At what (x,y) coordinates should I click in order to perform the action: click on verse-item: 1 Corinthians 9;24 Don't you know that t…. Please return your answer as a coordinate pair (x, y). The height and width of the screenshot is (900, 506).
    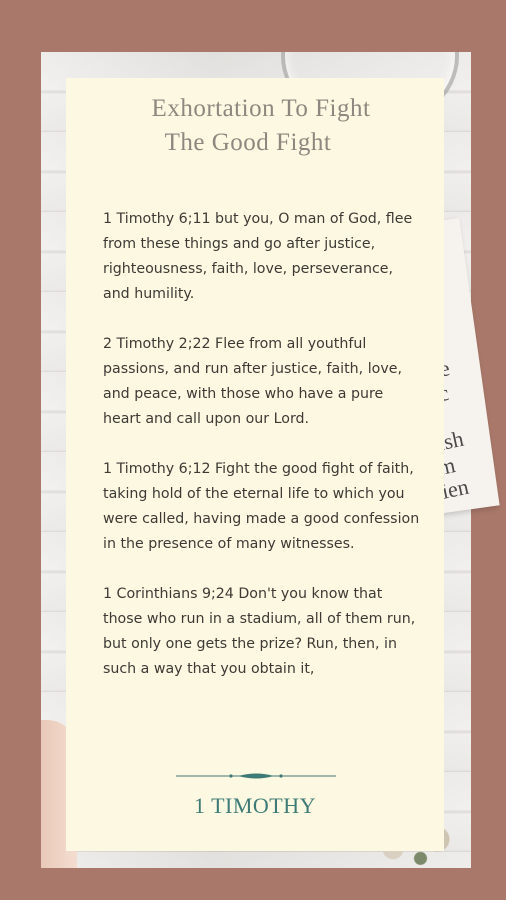
    Looking at the image, I should click on (259, 631).